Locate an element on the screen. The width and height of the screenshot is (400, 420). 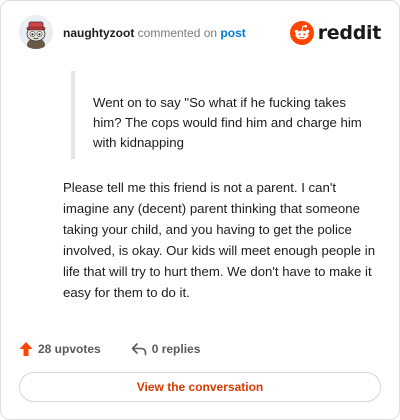
reply-stat: 0 replies is located at coordinates (166, 349).